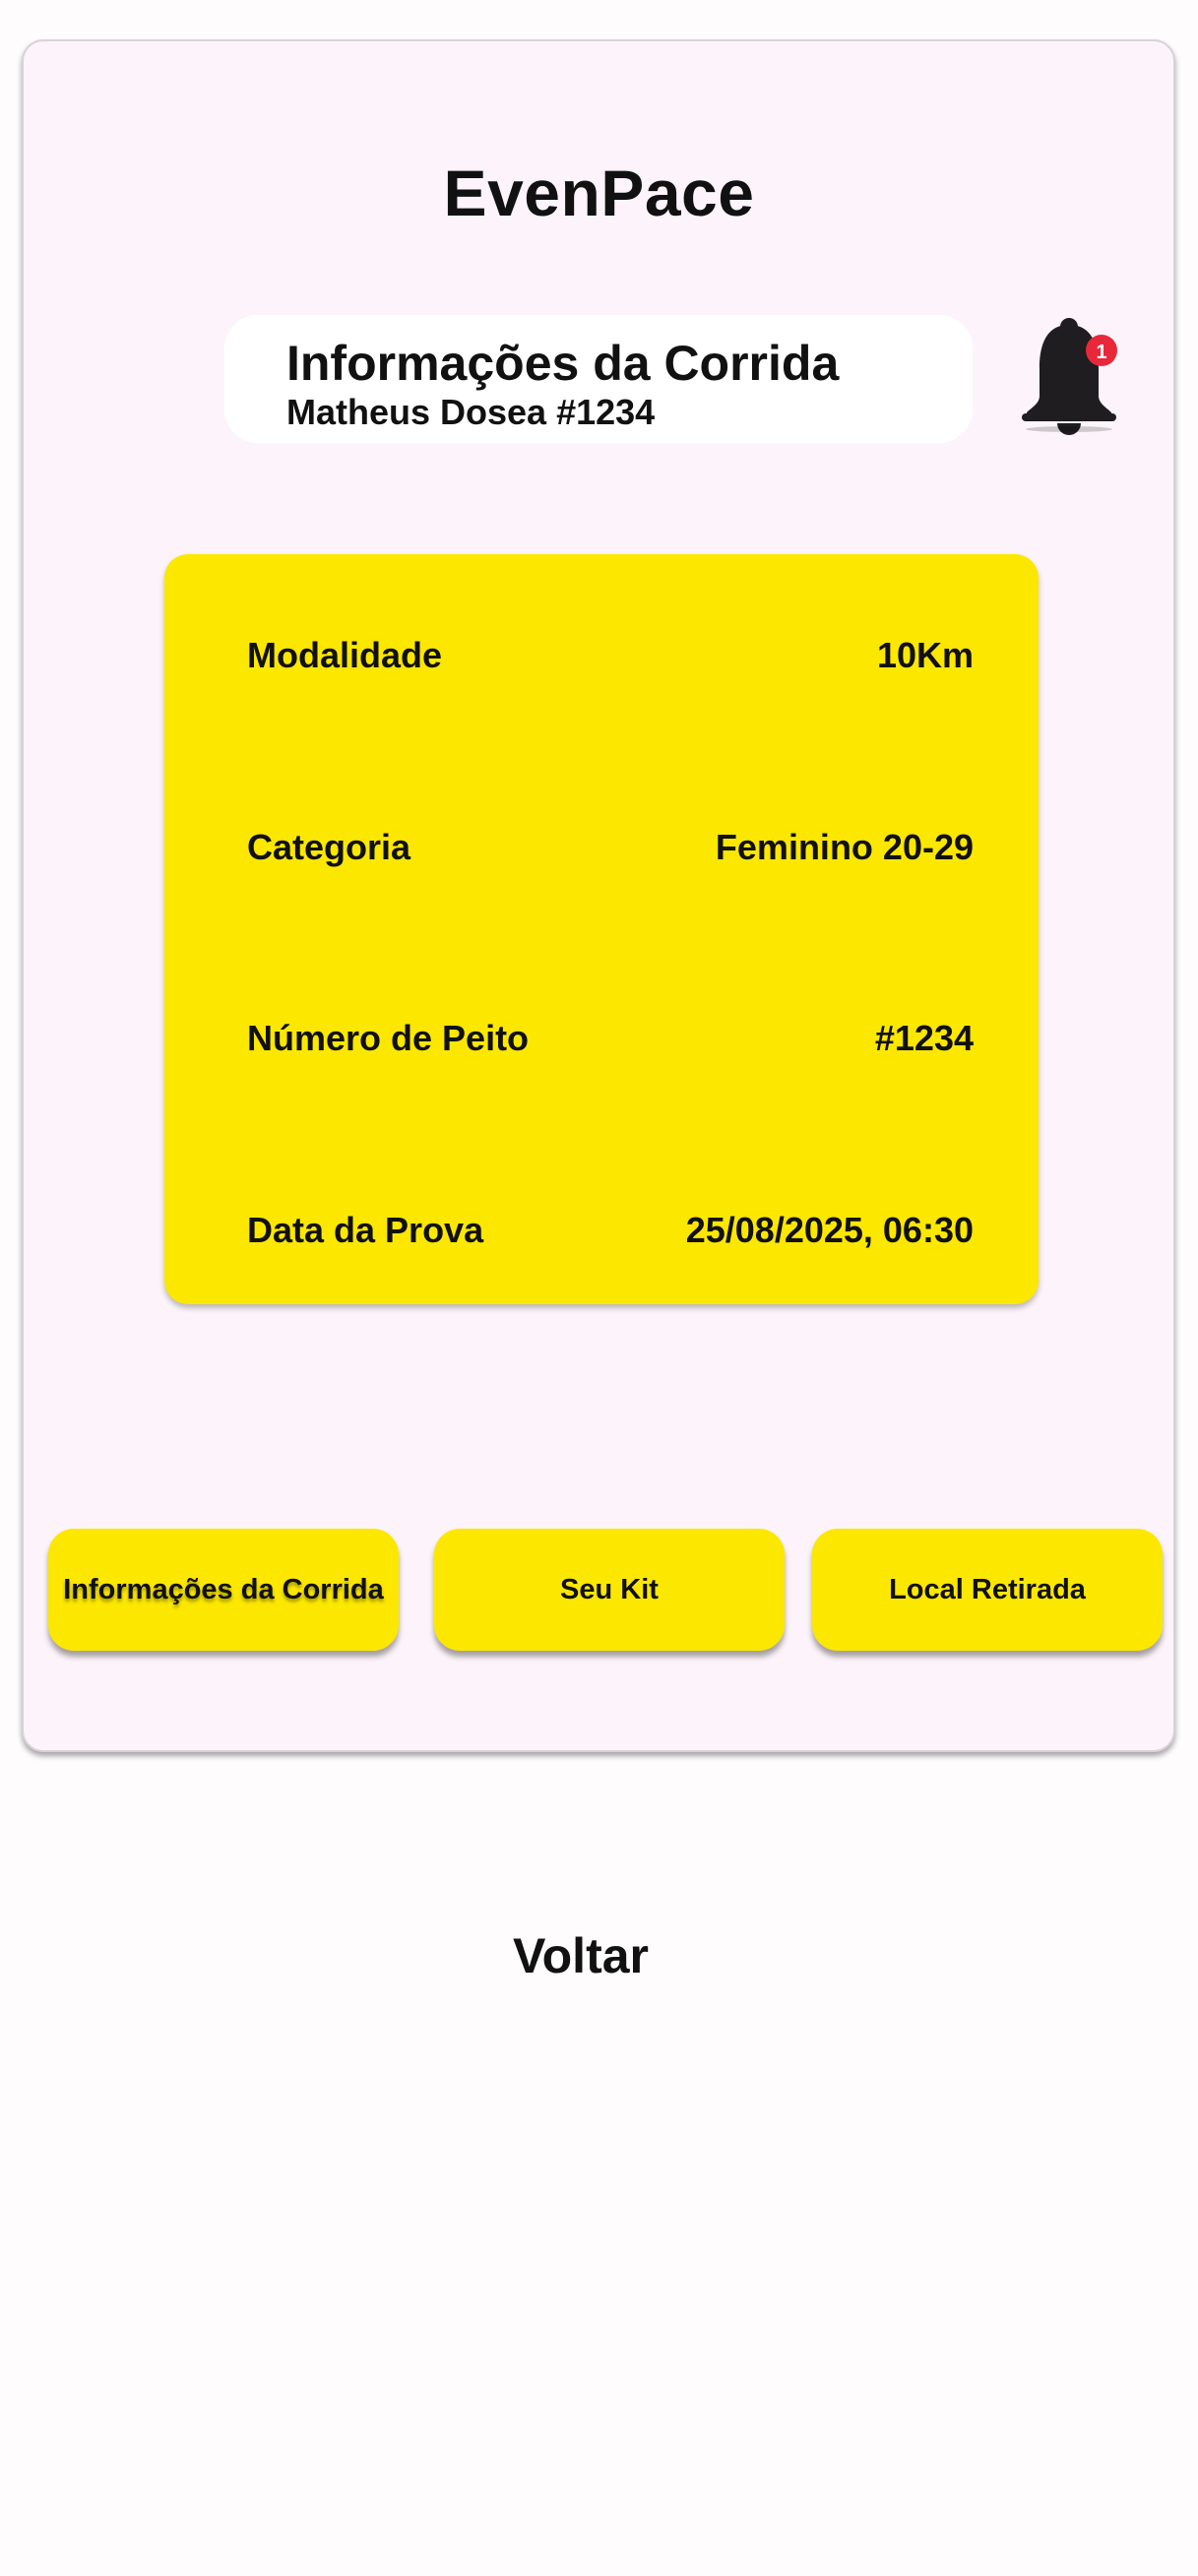 This screenshot has width=1198, height=2576. Describe the element at coordinates (365, 1230) in the screenshot. I see `info-label: Data da Prova` at that location.